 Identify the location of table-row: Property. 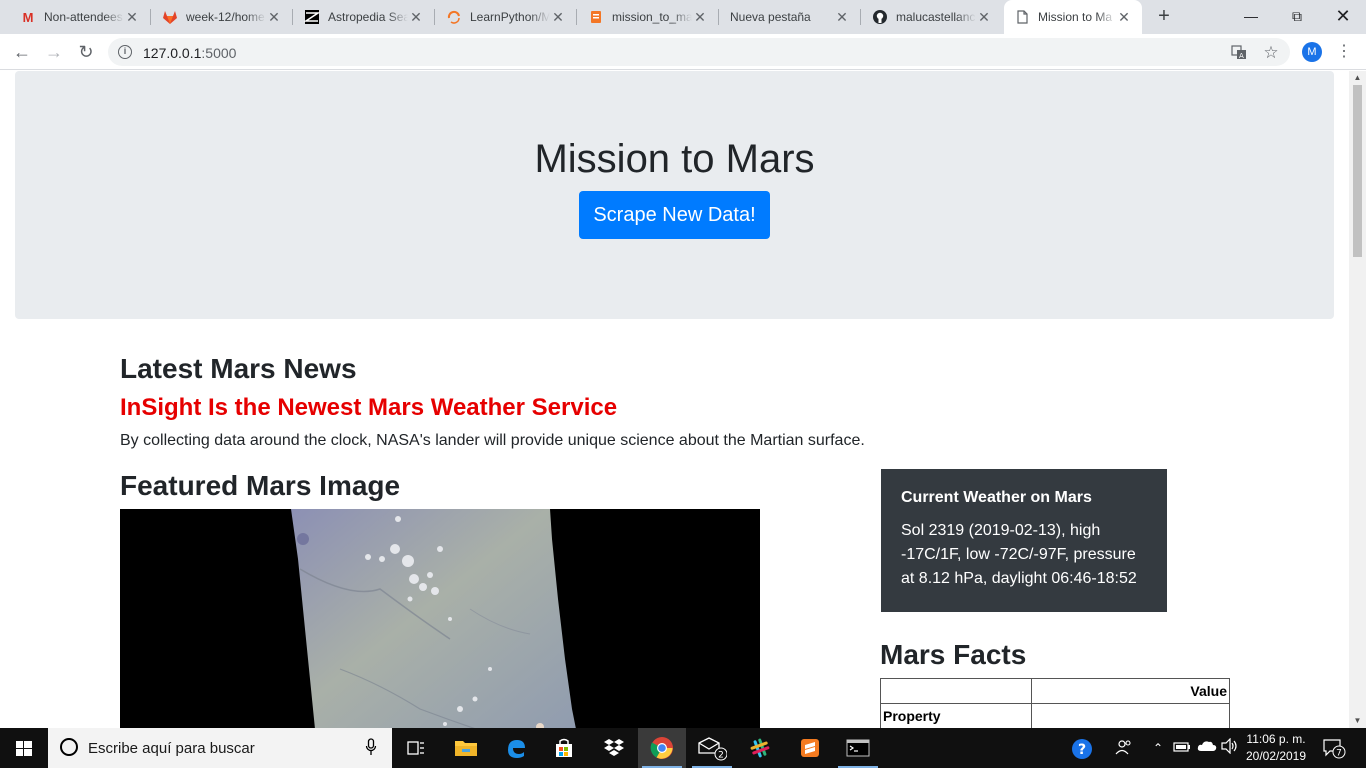
(1055, 715).